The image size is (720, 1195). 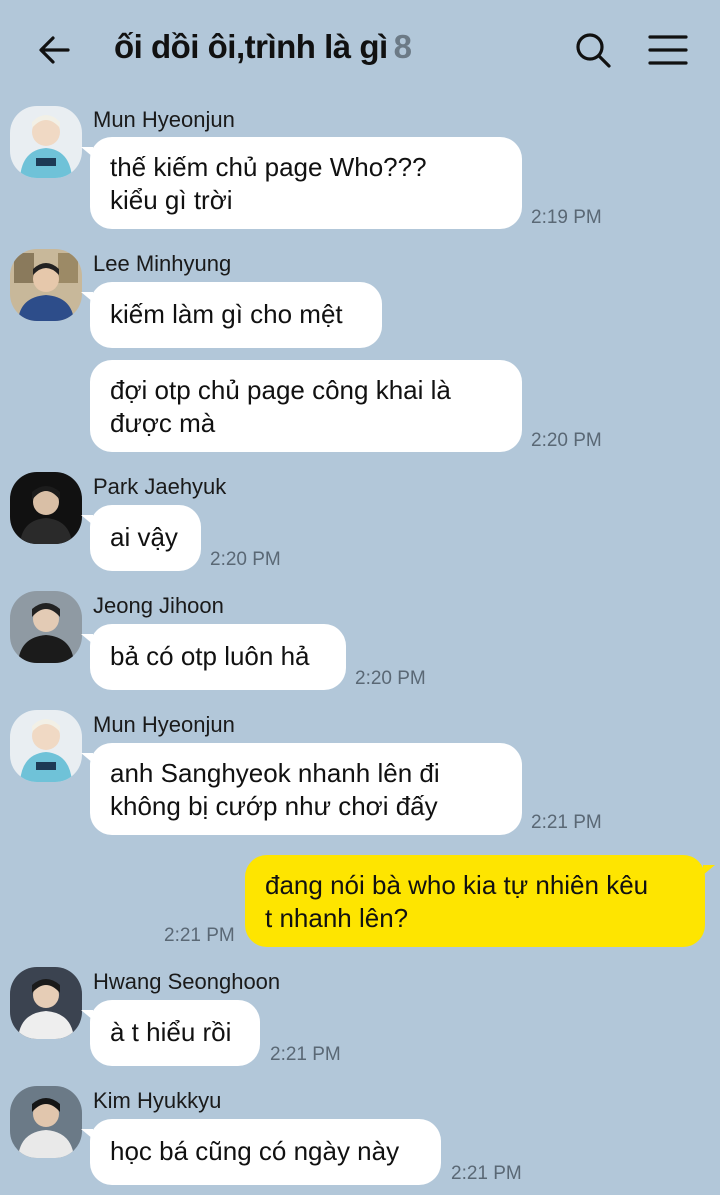 What do you see at coordinates (280, 406) in the screenshot?
I see `message-text: đợi otp chủ page công khai là được mà` at bounding box center [280, 406].